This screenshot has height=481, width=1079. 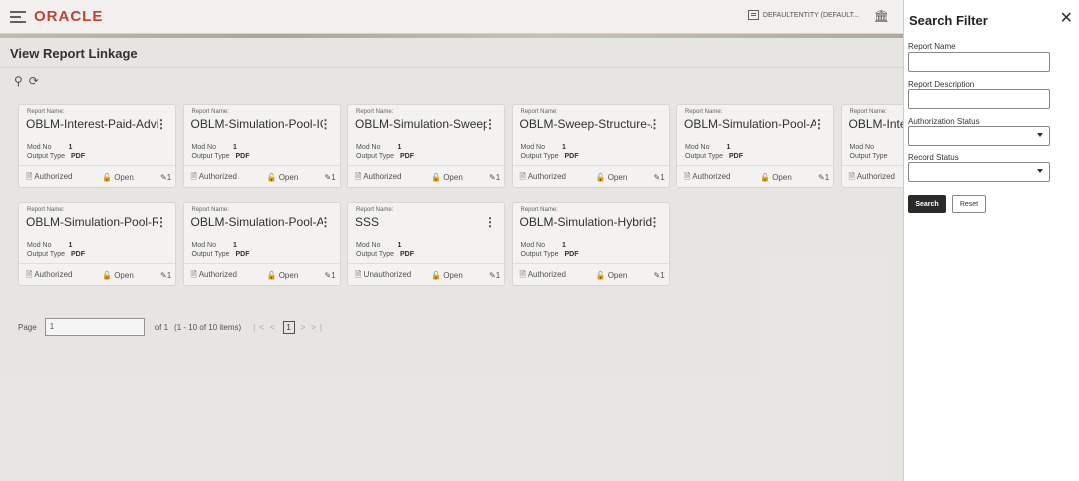 I want to click on oracle-logo: ORACLE, so click(x=69, y=16).